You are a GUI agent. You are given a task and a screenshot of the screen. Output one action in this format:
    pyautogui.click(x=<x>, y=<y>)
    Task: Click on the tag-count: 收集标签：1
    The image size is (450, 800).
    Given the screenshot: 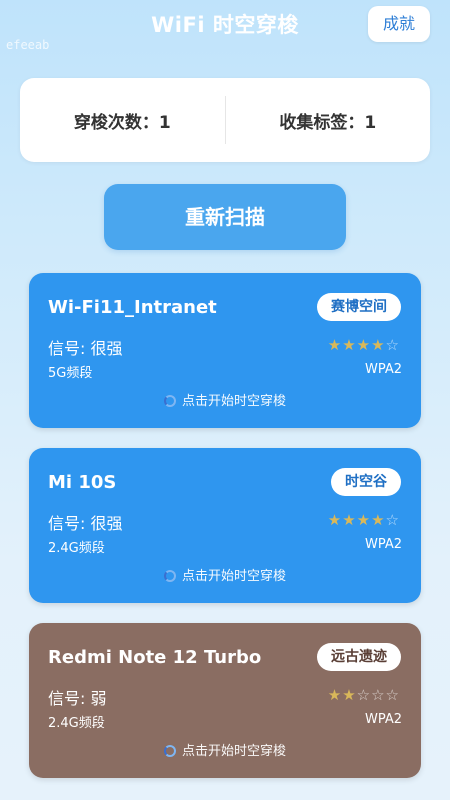 What is the action you would take?
    pyautogui.click(x=328, y=122)
    